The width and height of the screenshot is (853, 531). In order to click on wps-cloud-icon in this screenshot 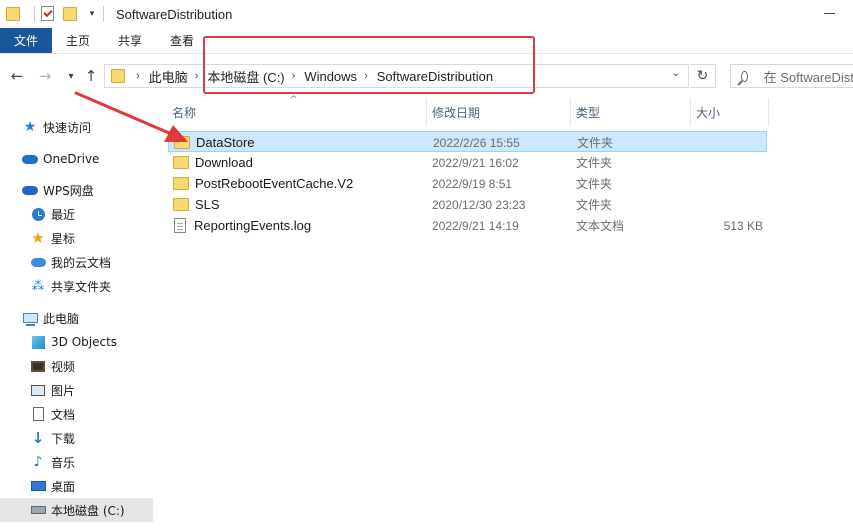, I will do `click(30, 190)`.